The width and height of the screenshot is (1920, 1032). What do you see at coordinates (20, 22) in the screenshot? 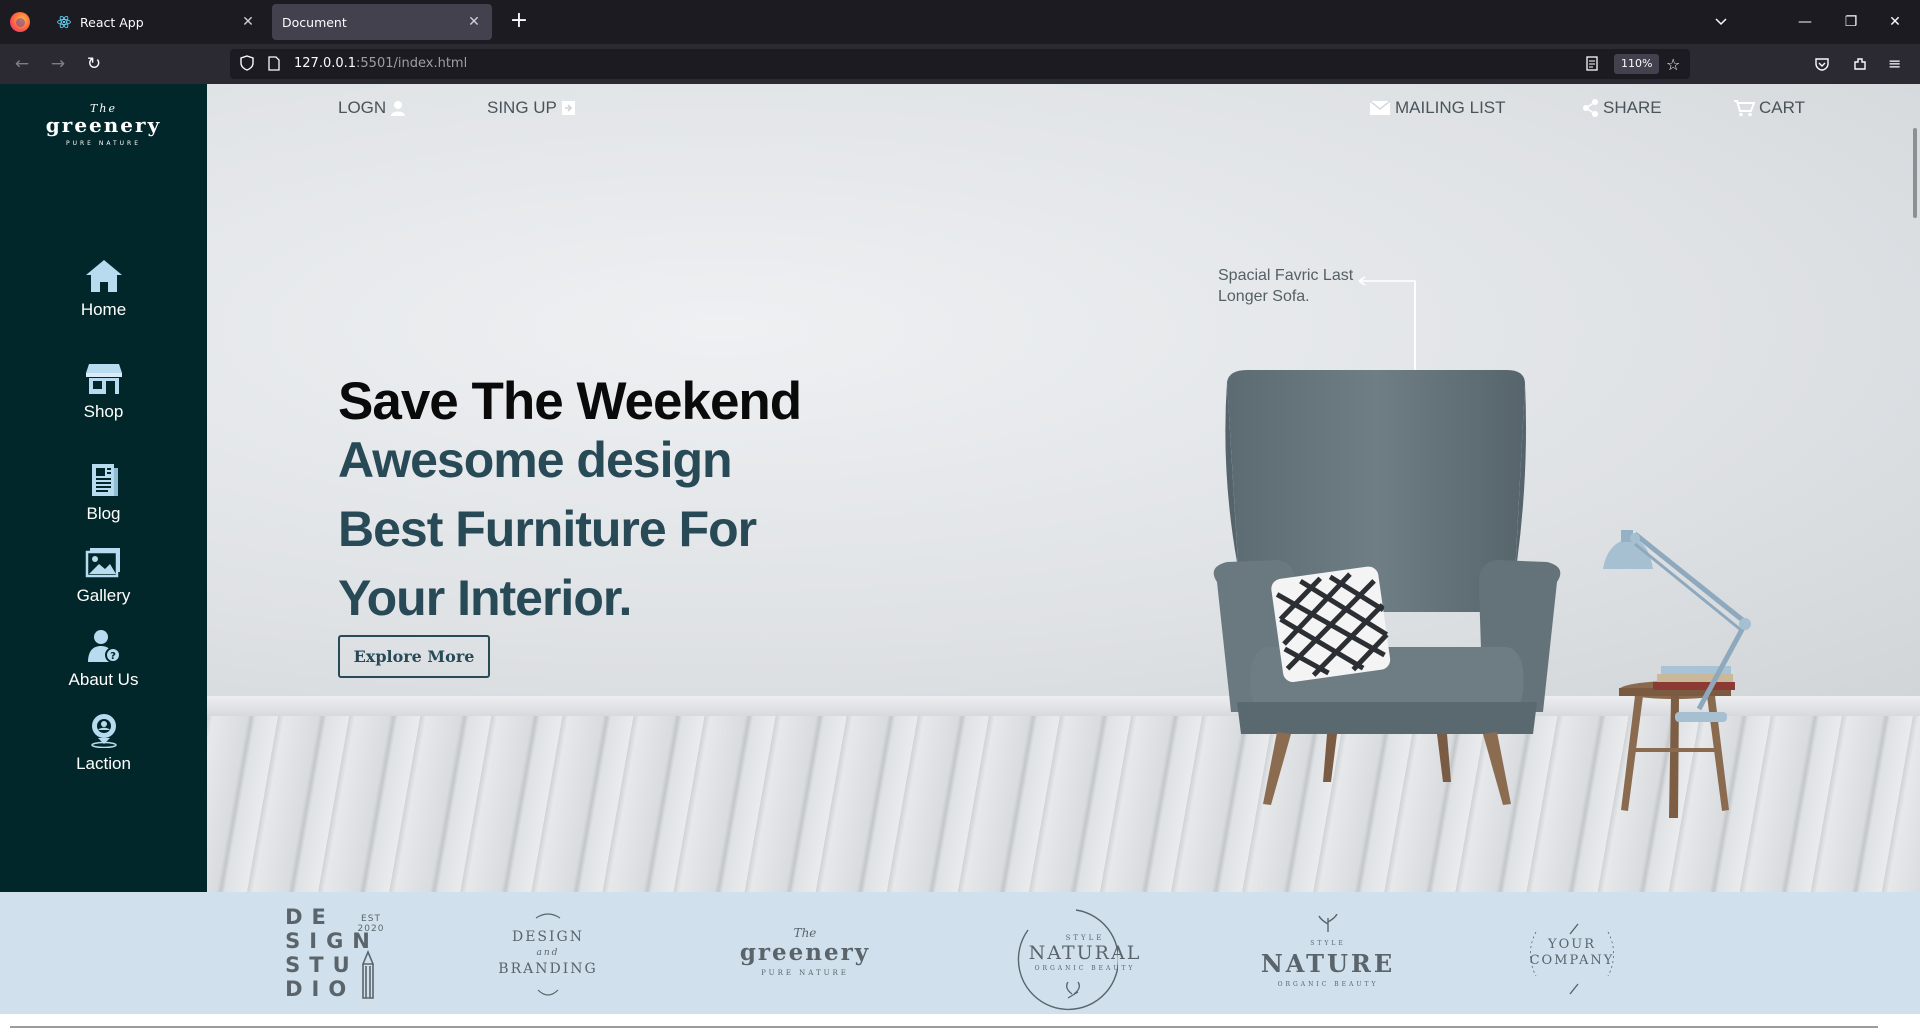
I see `firefox-icon` at bounding box center [20, 22].